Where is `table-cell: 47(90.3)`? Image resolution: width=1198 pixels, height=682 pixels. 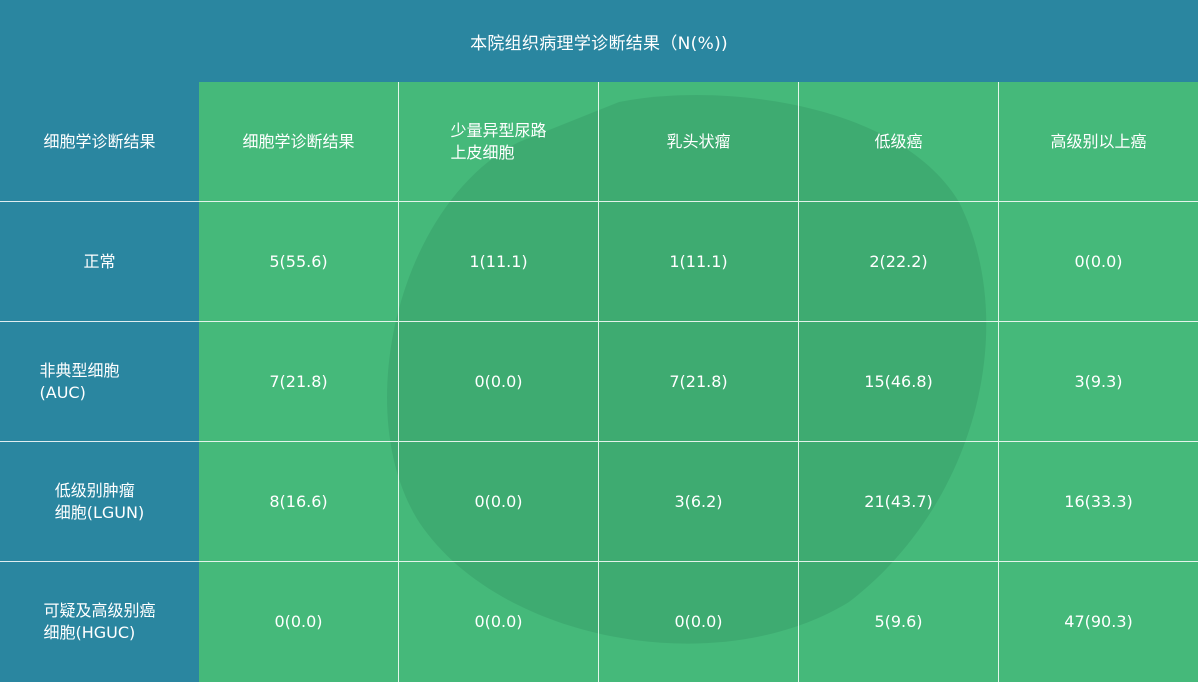
table-cell: 47(90.3) is located at coordinates (1098, 622).